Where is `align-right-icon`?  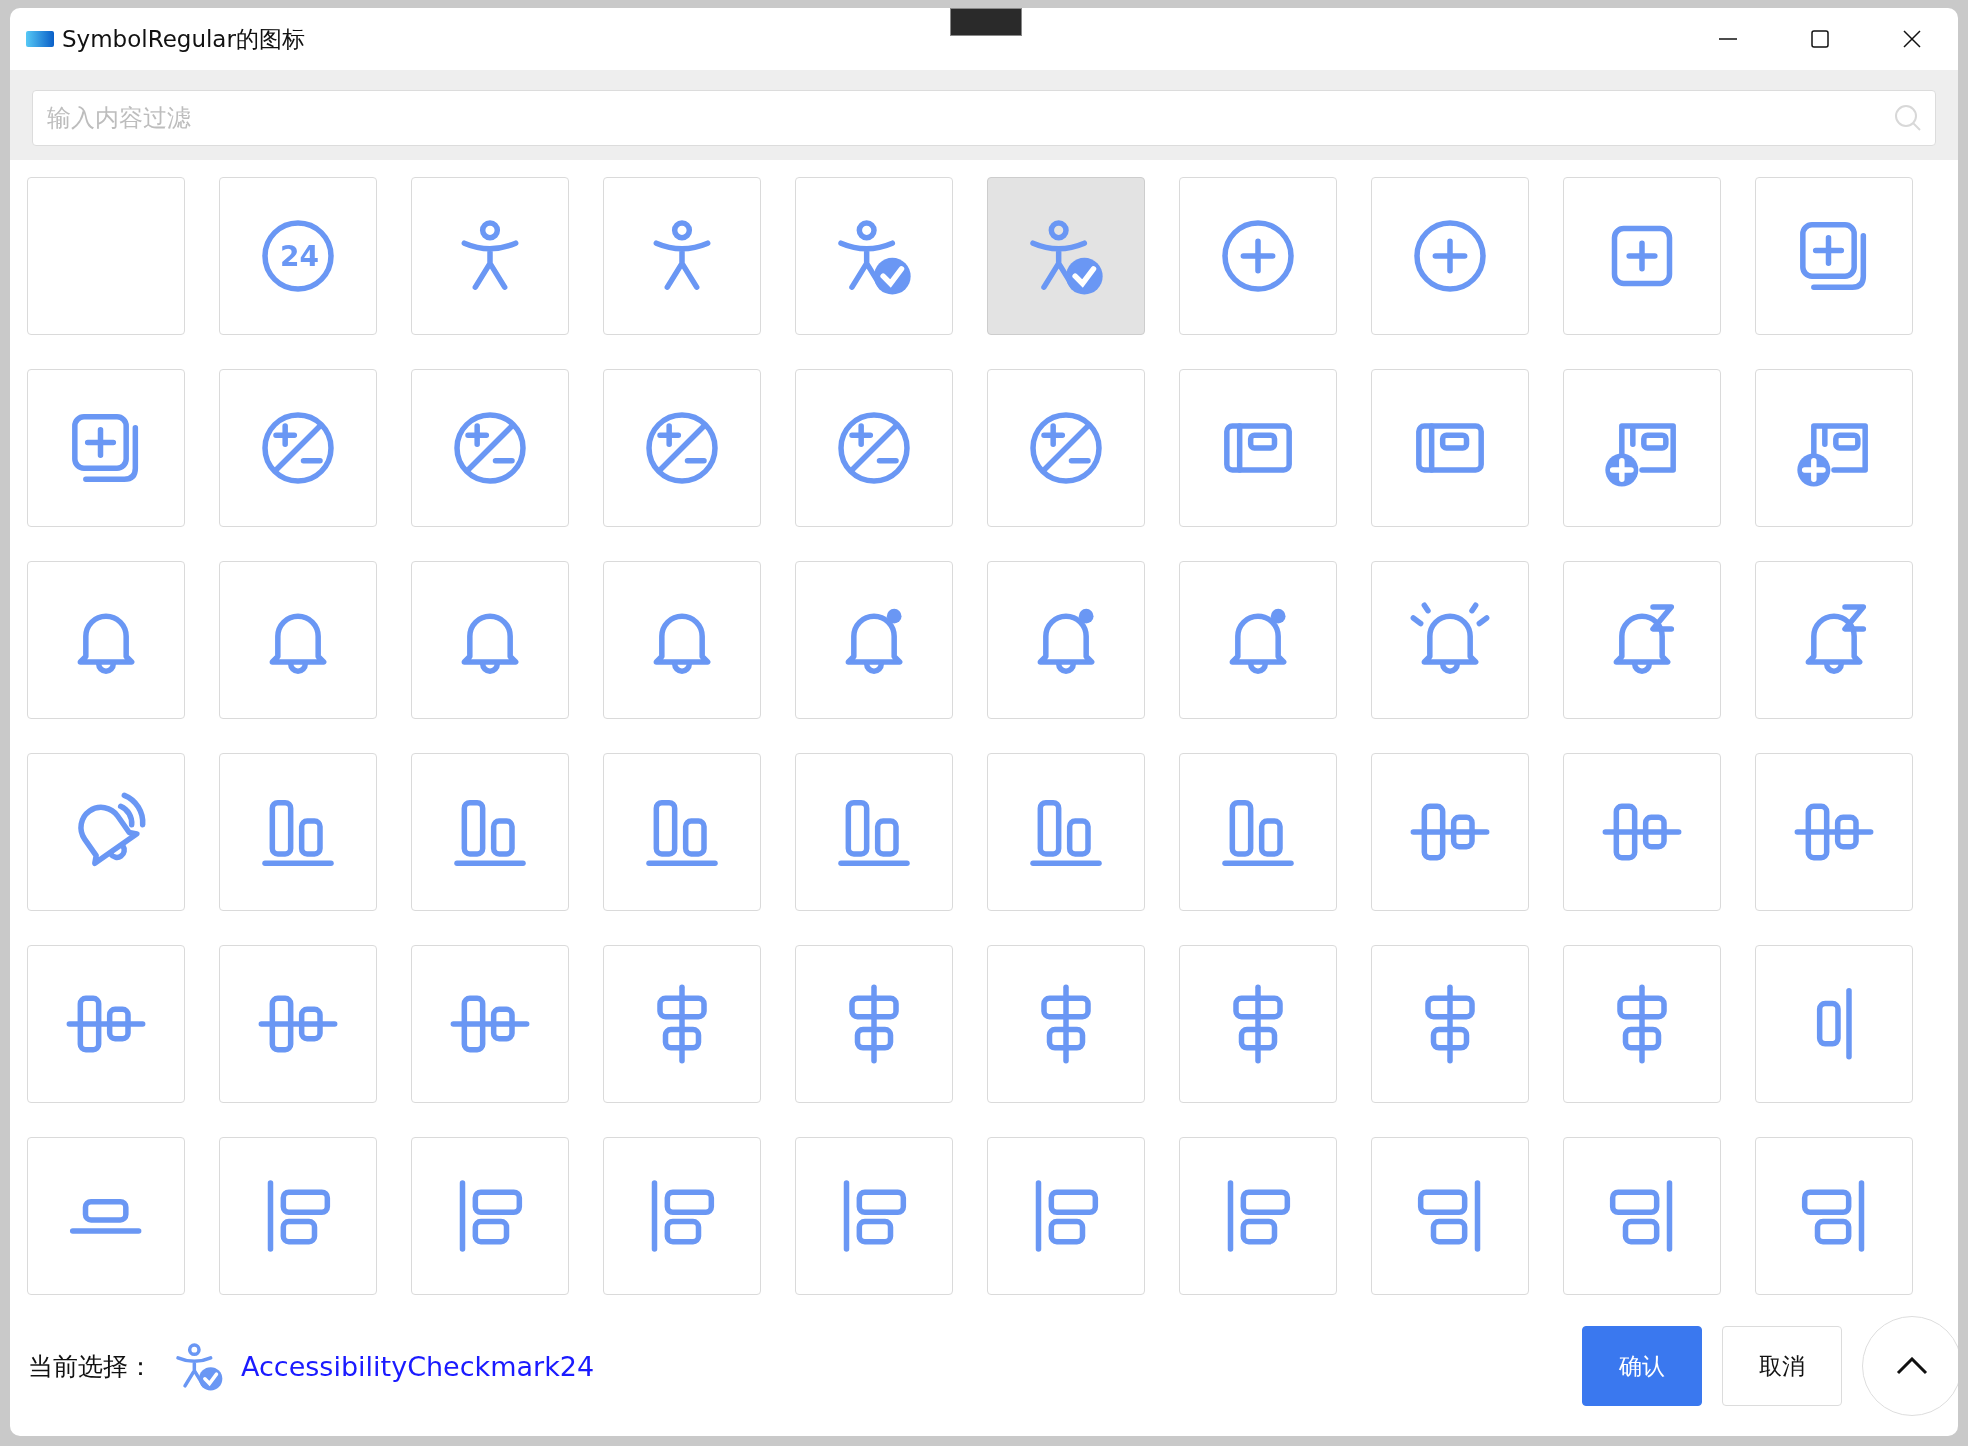
align-right-icon is located at coordinates (1834, 1024).